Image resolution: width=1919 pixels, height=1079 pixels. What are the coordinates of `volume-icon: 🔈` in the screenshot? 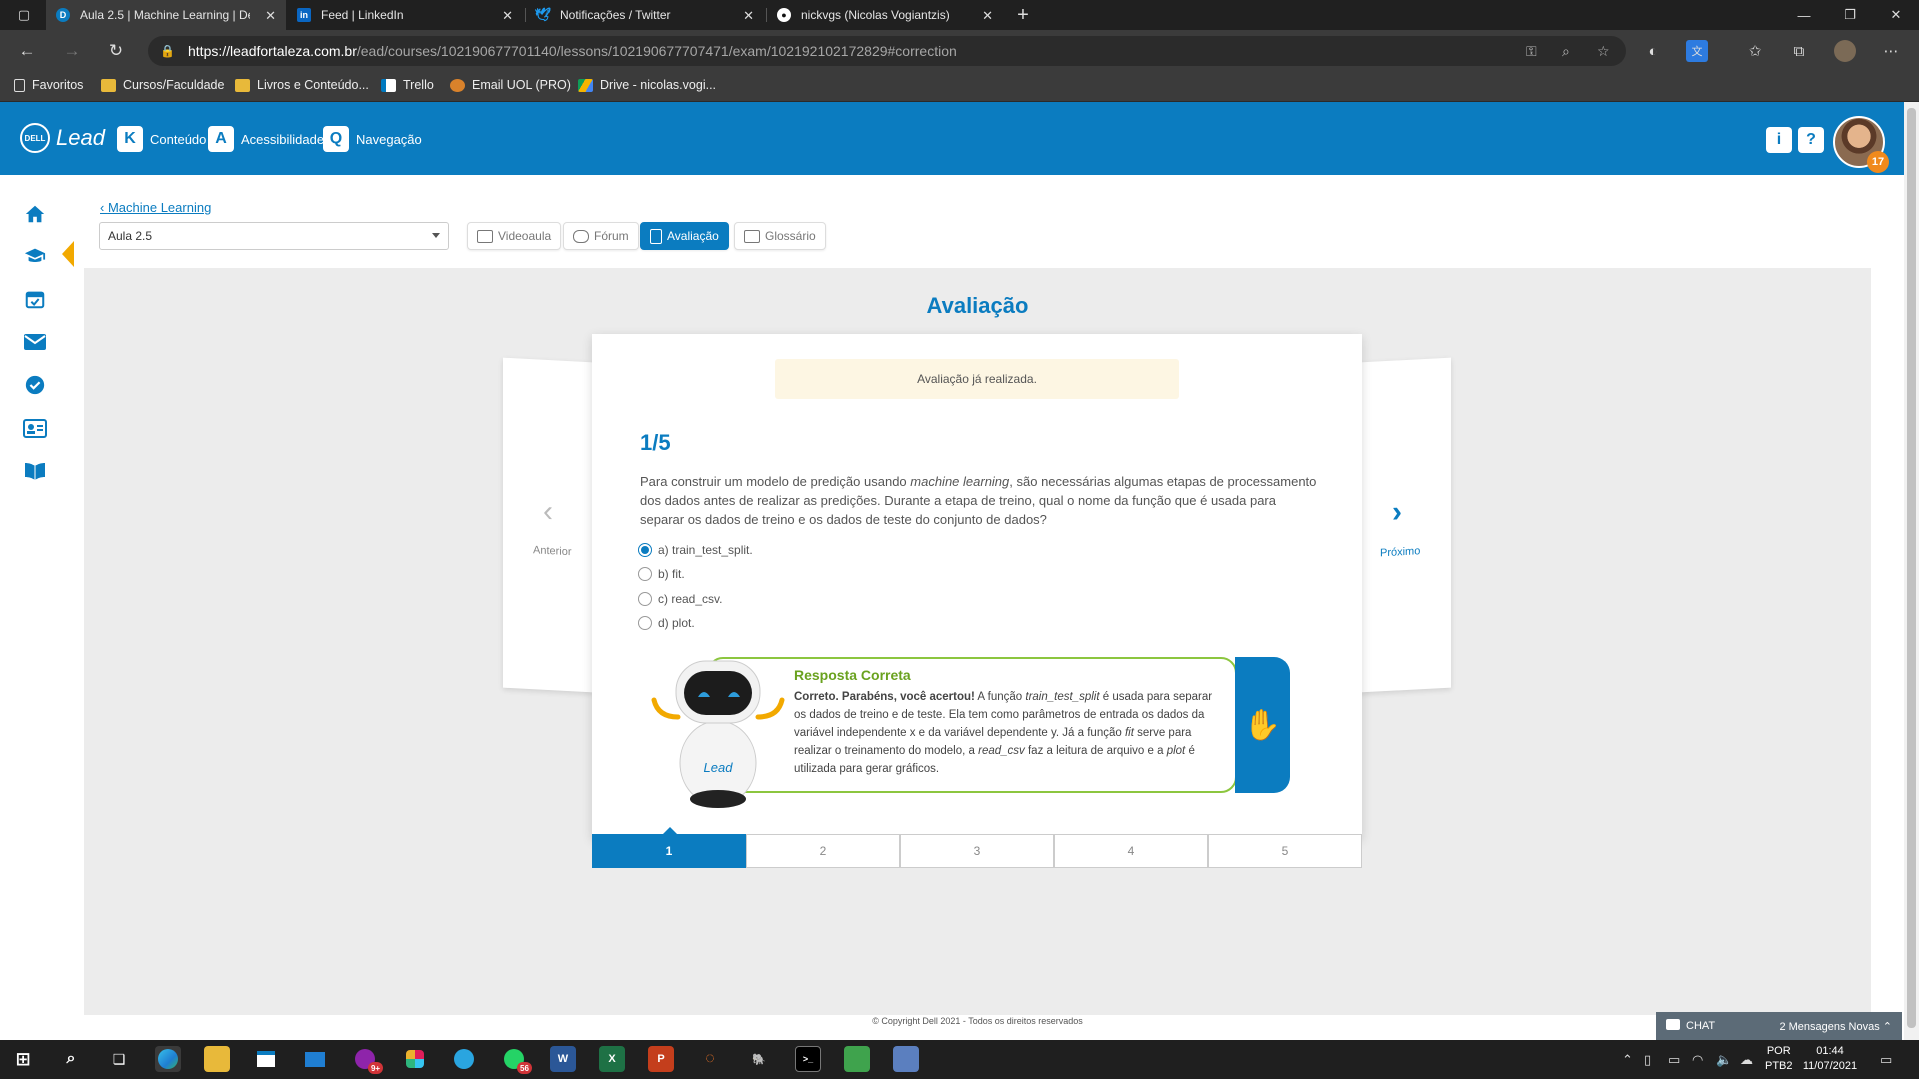 It's located at (1724, 1060).